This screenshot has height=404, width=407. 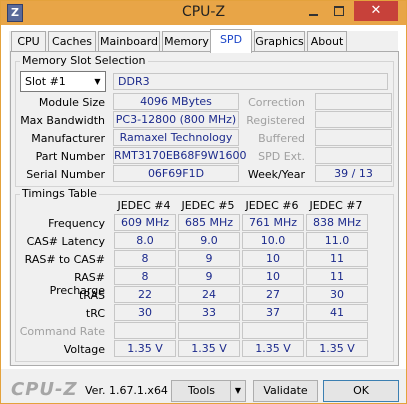 I want to click on memory-slot-group-title: Memory Slot Selection, so click(x=84, y=60).